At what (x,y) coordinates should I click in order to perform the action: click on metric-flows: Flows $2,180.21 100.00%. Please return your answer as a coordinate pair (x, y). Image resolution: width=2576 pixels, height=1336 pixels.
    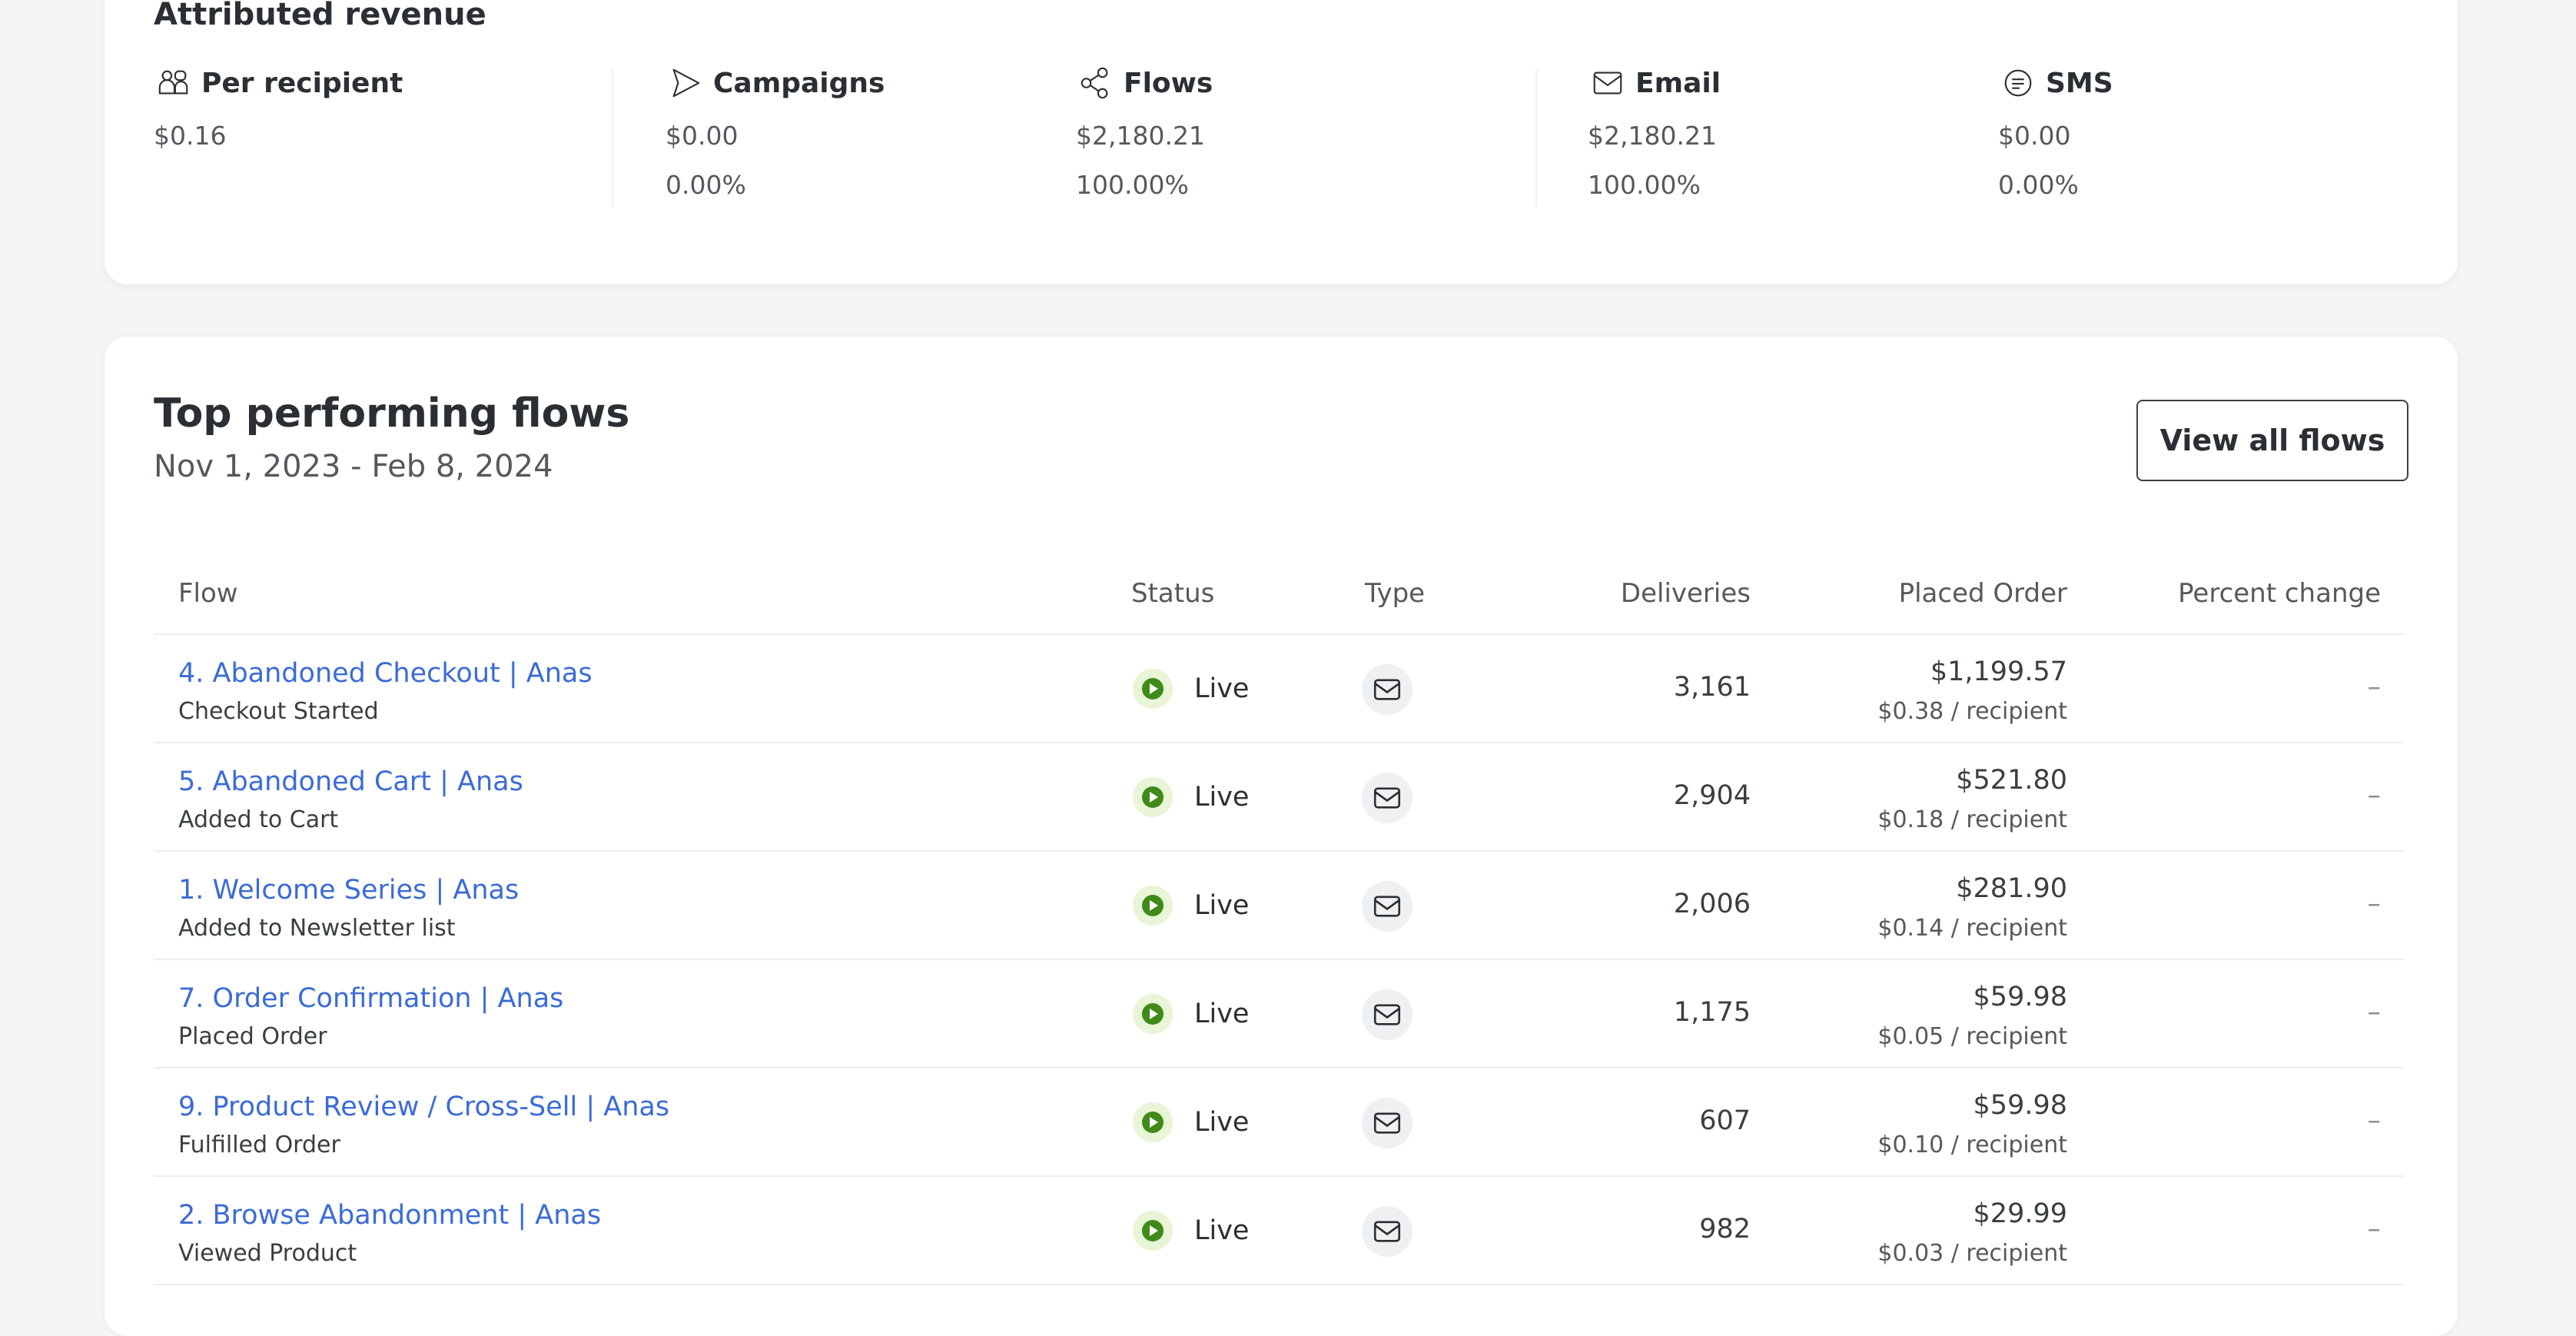
    Looking at the image, I should click on (1291, 132).